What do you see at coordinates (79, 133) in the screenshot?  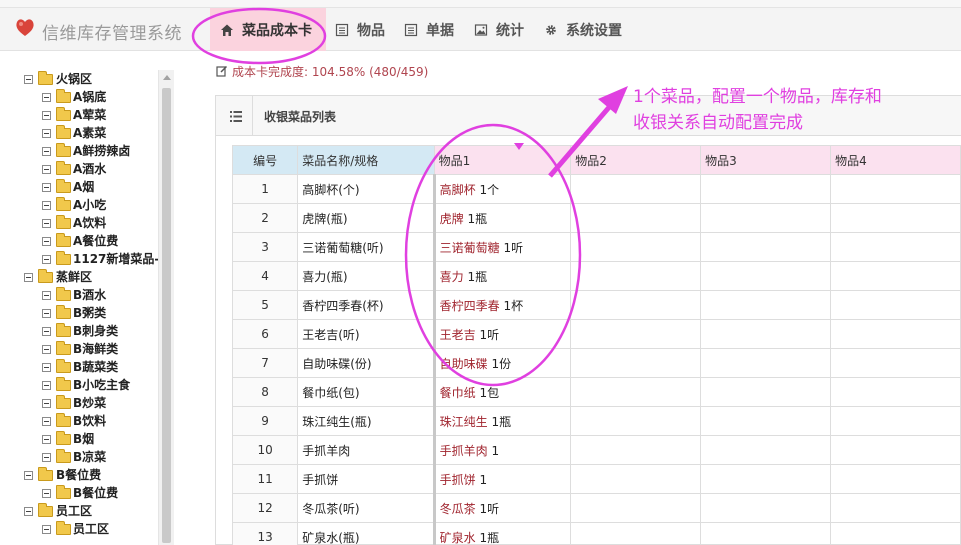 I see `tree-item: A素菜` at bounding box center [79, 133].